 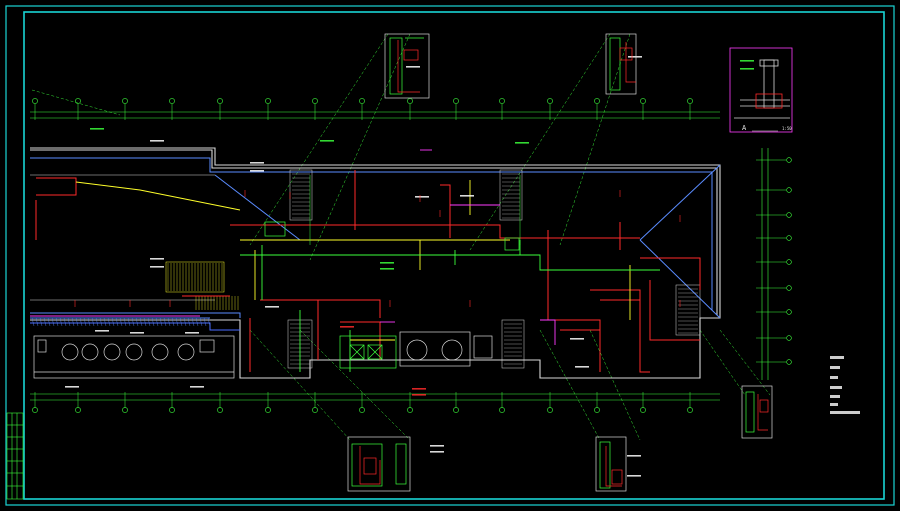 What do you see at coordinates (15, 456) in the screenshot?
I see `title-block` at bounding box center [15, 456].